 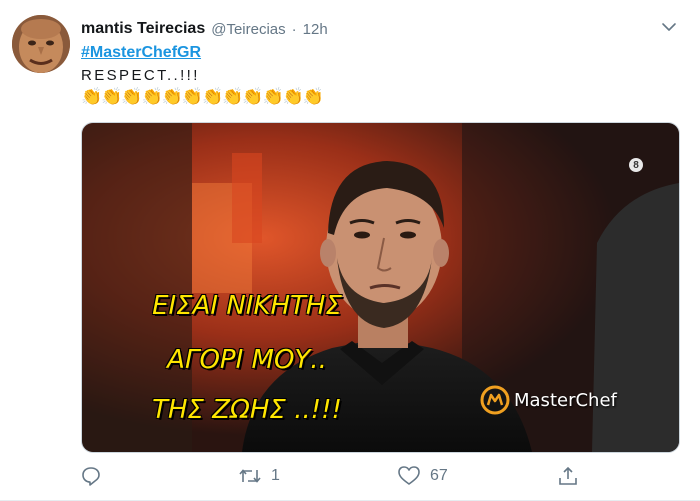 I want to click on masterchef-logo-icon, so click(x=495, y=400).